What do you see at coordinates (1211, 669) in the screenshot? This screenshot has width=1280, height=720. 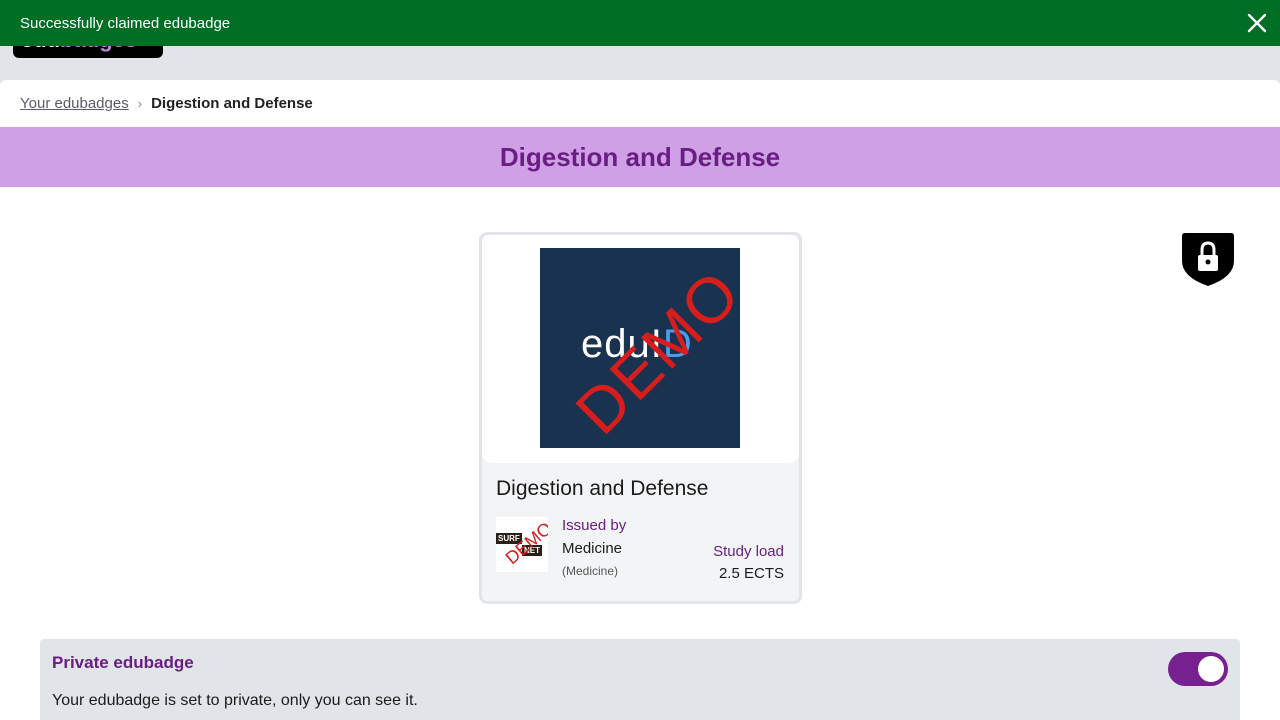 I see `toggle-knob` at bounding box center [1211, 669].